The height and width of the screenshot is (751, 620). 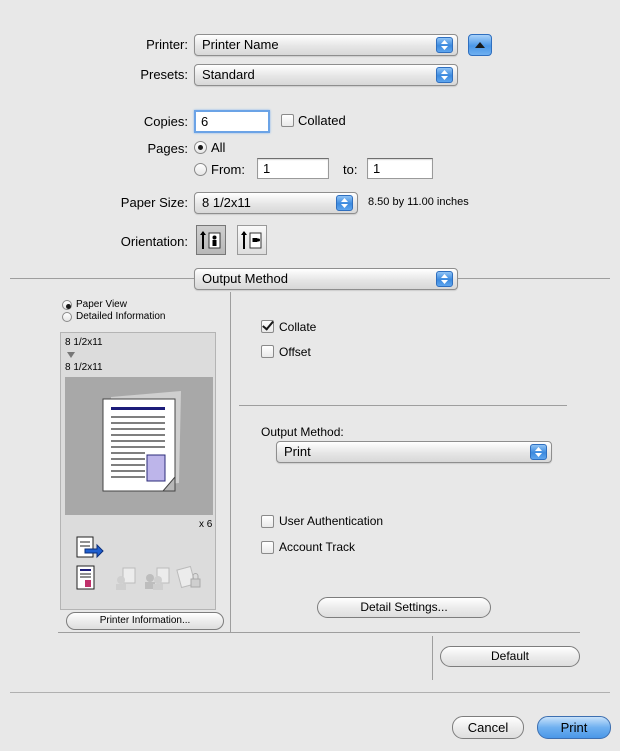 What do you see at coordinates (326, 75) in the screenshot?
I see `presets-popup: Standard` at bounding box center [326, 75].